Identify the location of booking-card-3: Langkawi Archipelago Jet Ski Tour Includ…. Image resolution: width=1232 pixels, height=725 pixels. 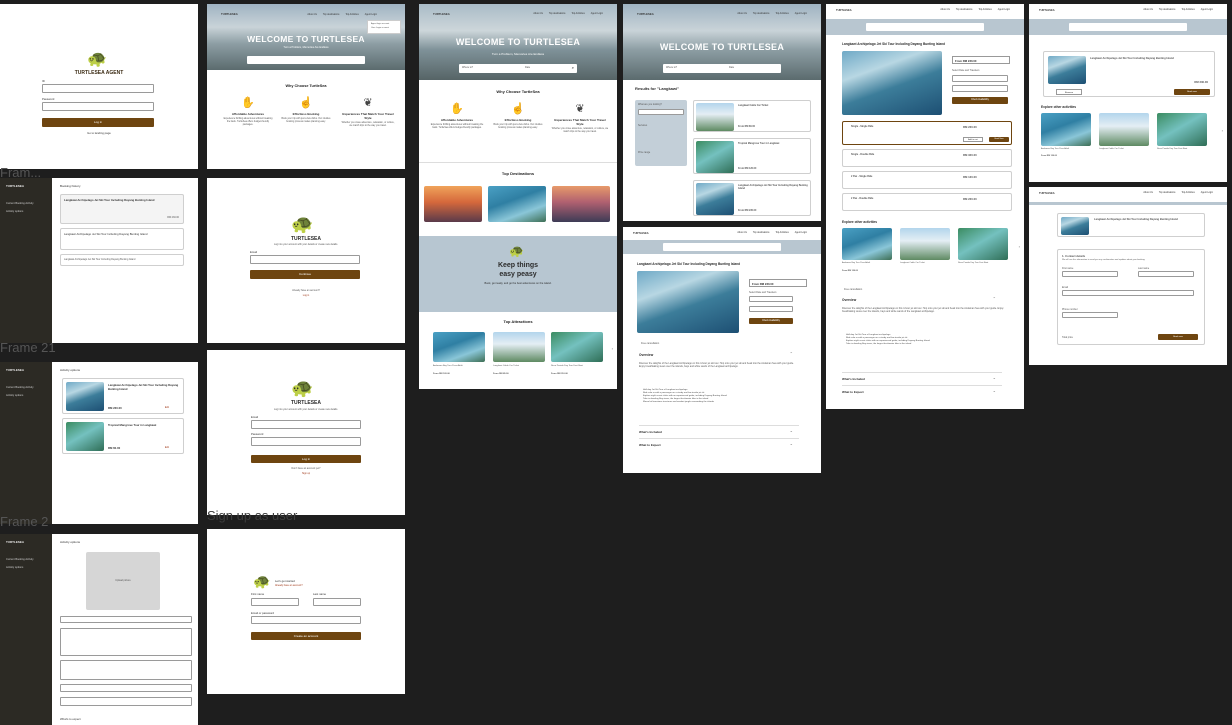
(122, 260).